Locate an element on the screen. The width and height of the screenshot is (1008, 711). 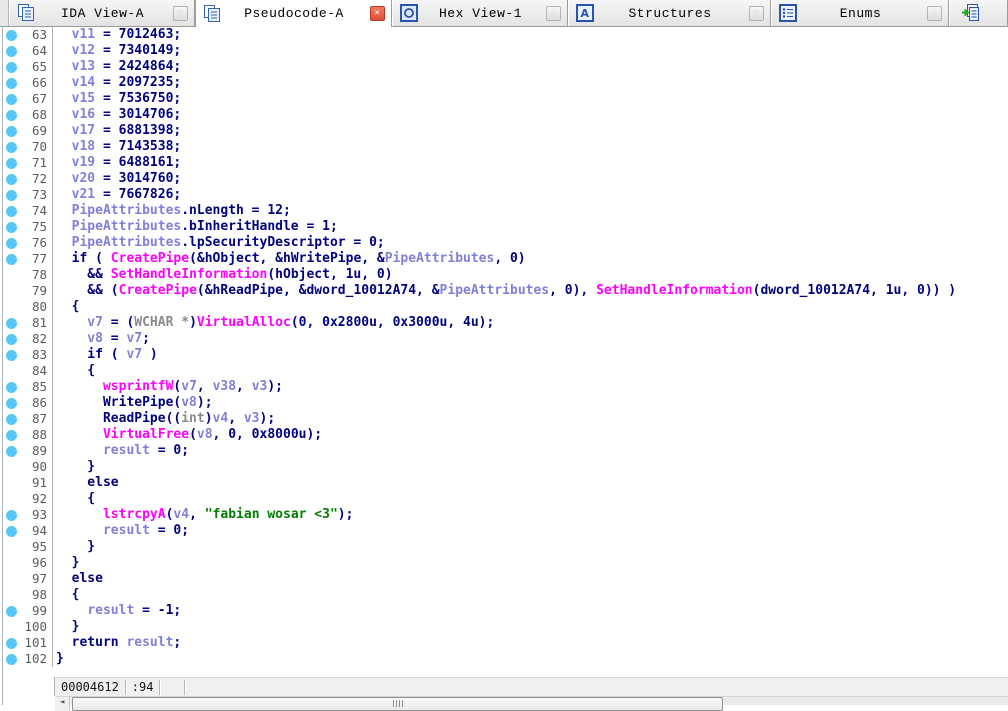
tab-structures: A Structures ✕ is located at coordinates (669, 13).